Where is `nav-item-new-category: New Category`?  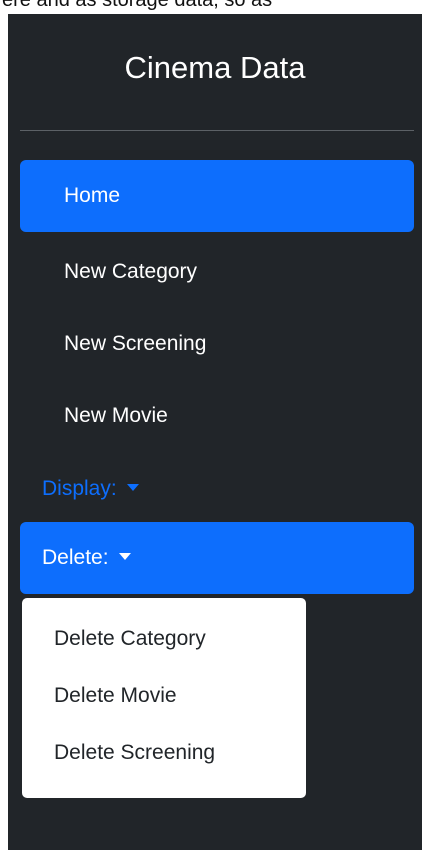 nav-item-new-category: New Category is located at coordinates (217, 272).